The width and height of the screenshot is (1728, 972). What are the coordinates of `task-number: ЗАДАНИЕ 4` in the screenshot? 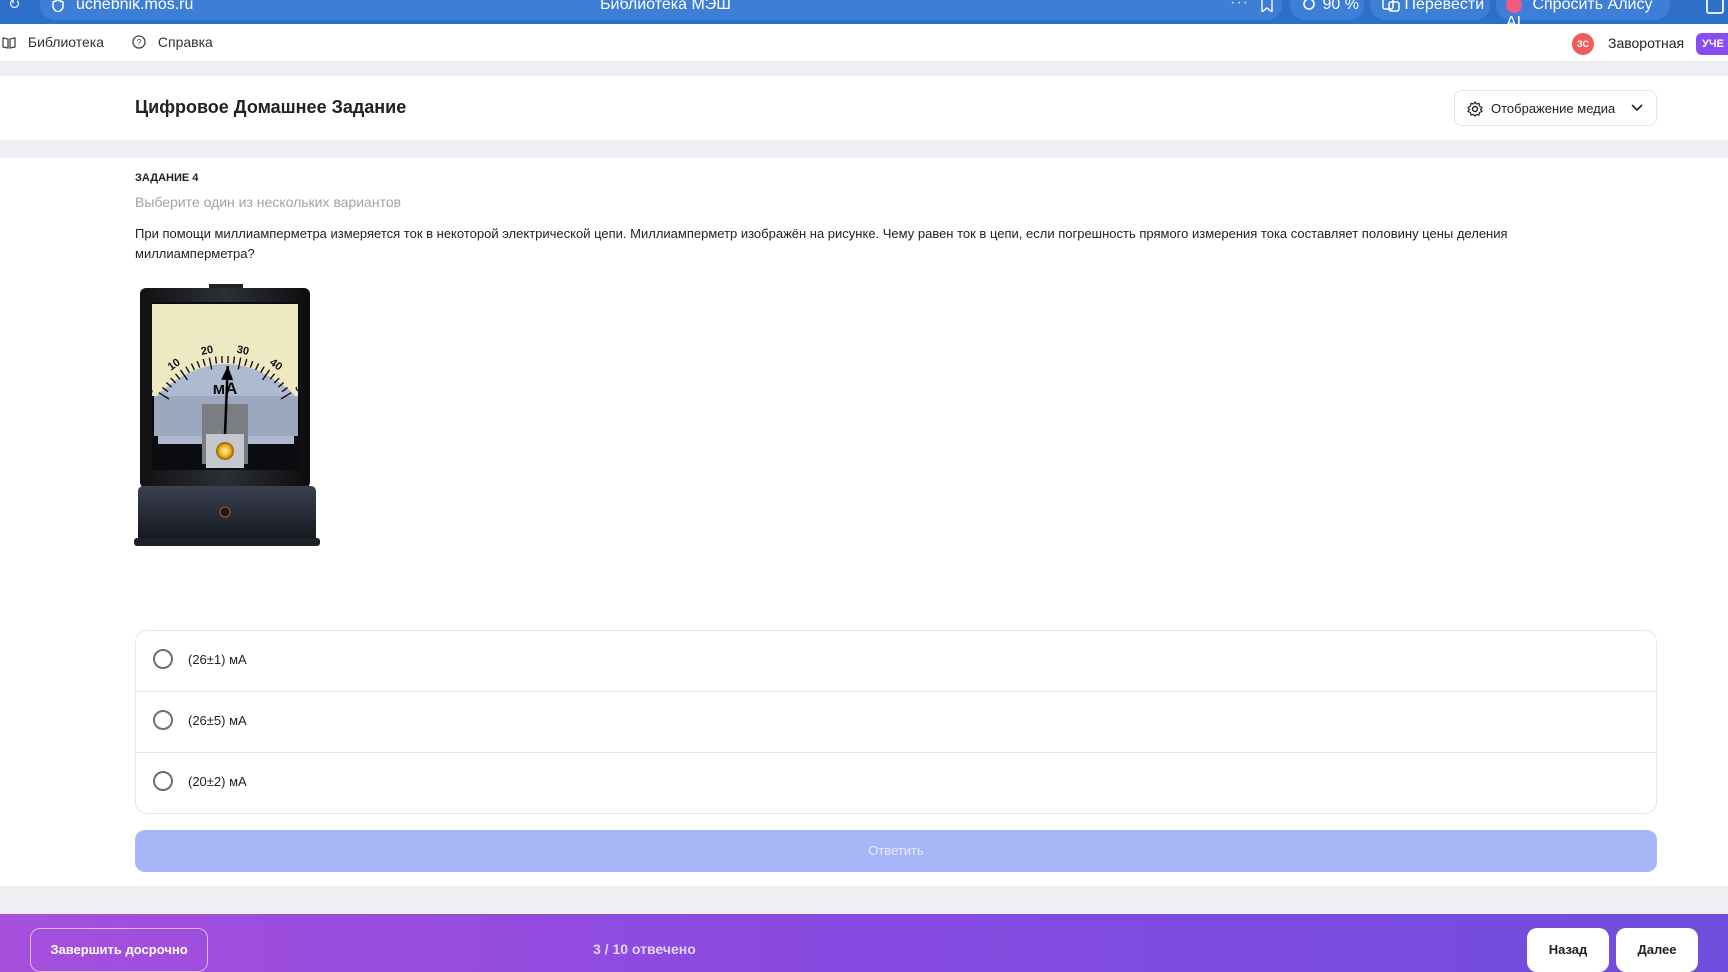 It's located at (167, 178).